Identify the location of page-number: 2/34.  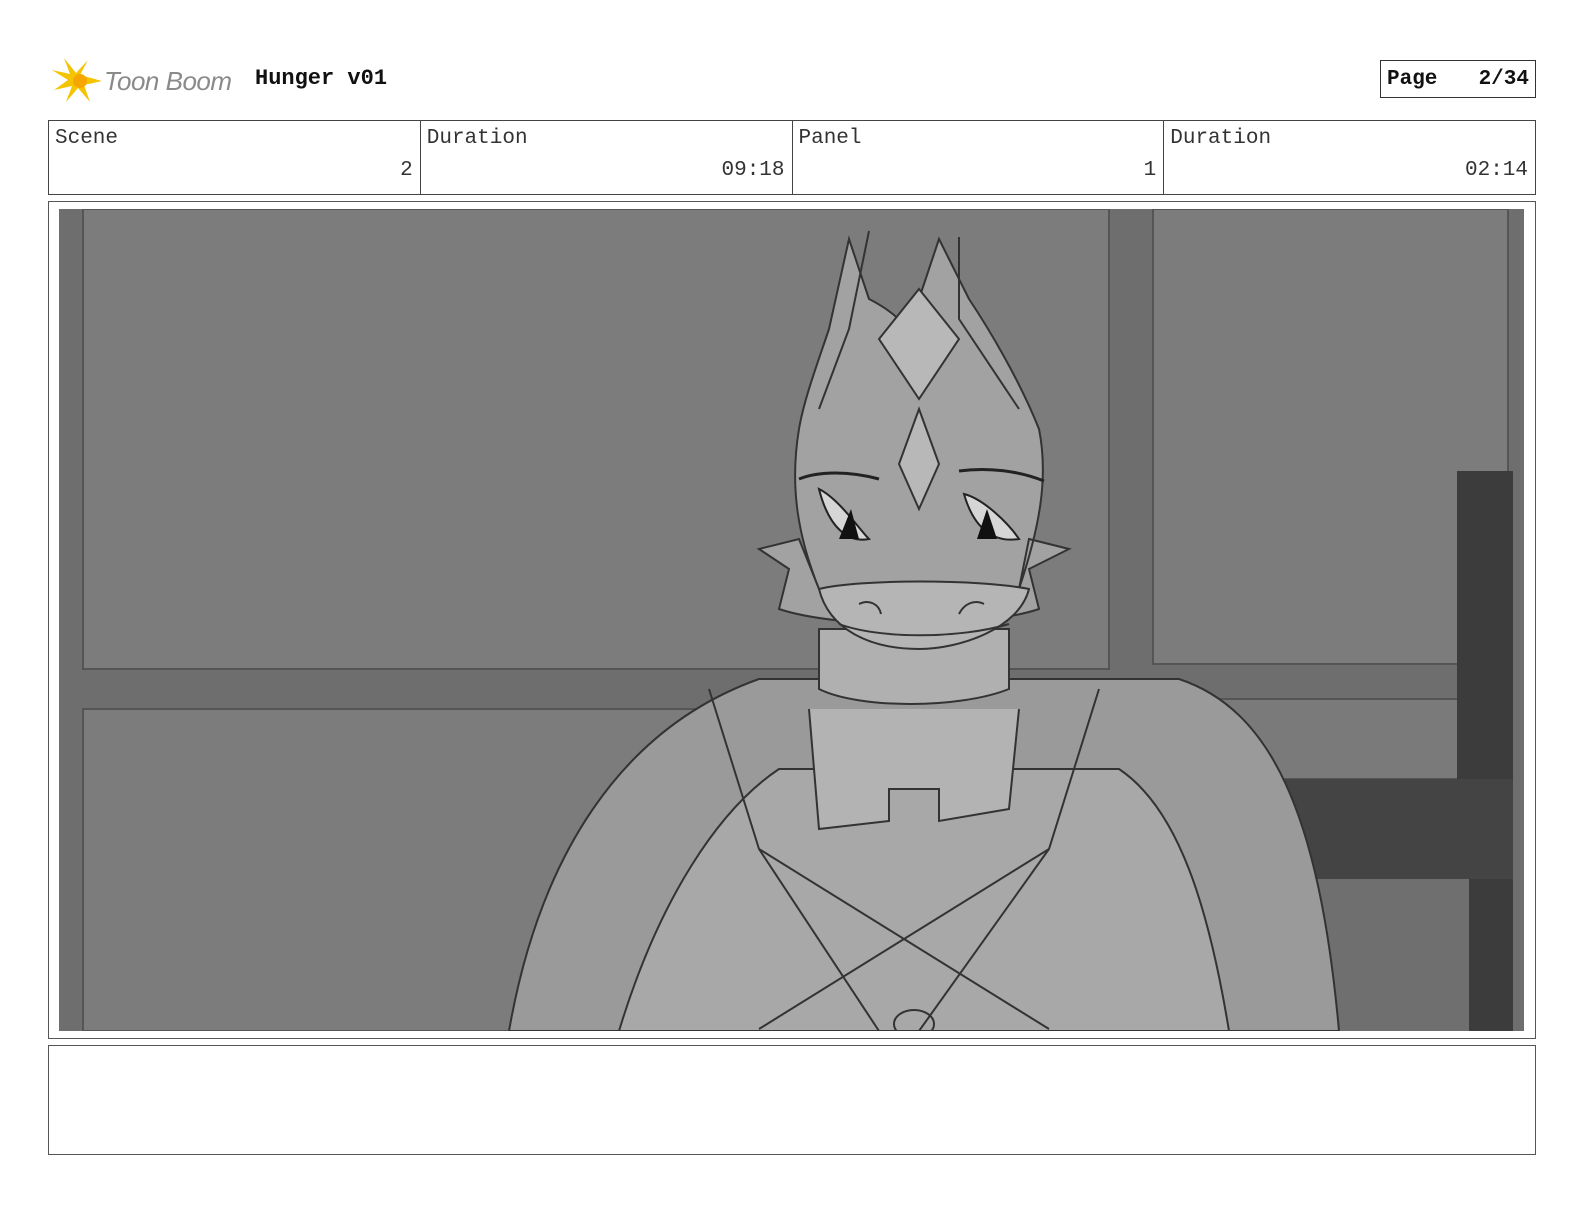
(1503, 79).